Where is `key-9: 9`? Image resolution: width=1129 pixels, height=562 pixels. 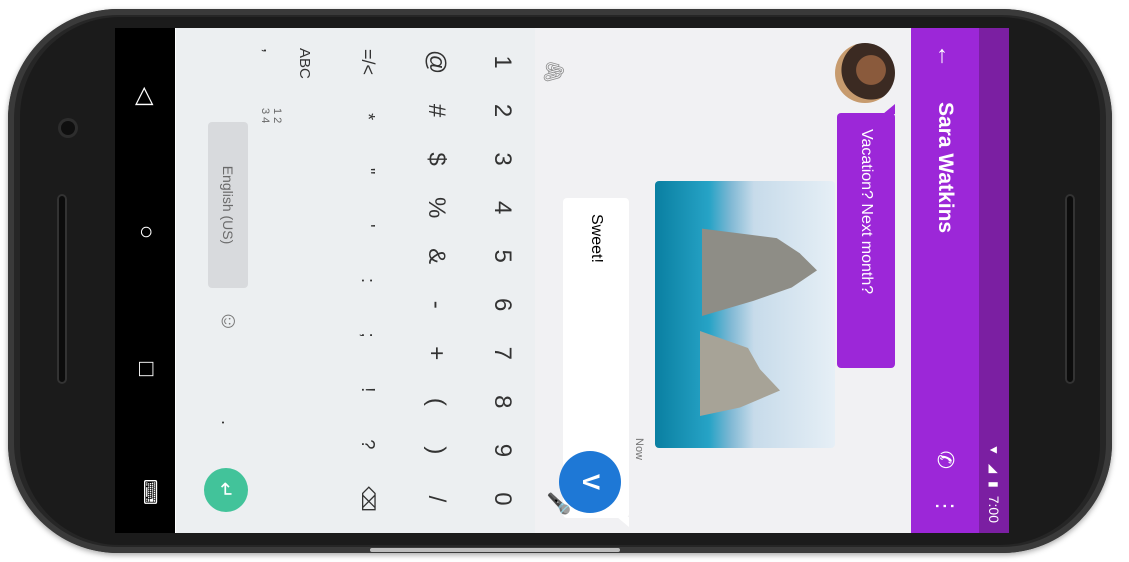
key-9: 9 is located at coordinates (502, 450).